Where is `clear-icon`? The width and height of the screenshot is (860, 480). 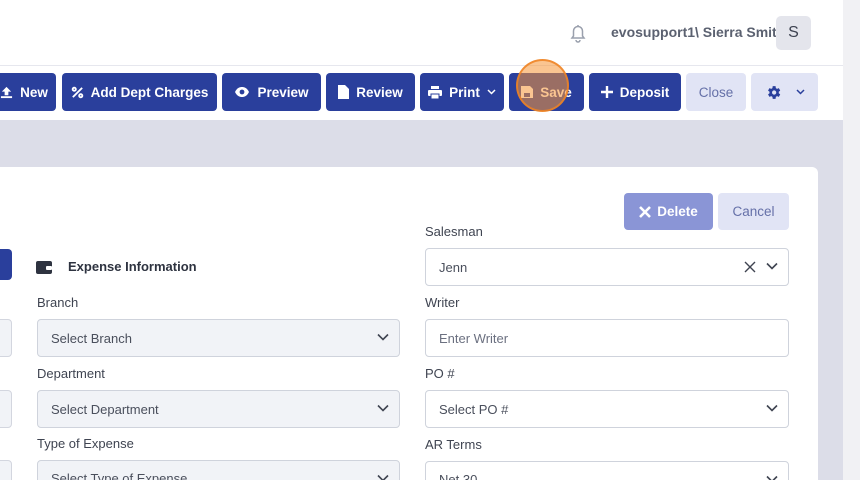 clear-icon is located at coordinates (750, 267).